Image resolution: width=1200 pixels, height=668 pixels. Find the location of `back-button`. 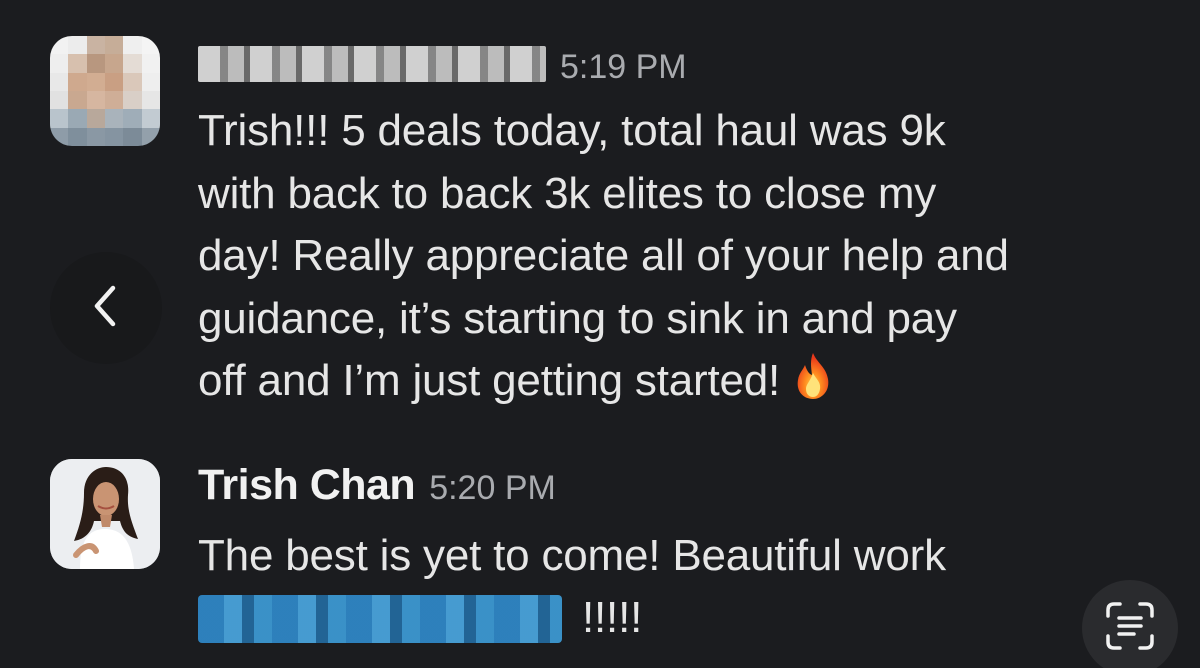

back-button is located at coordinates (106, 308).